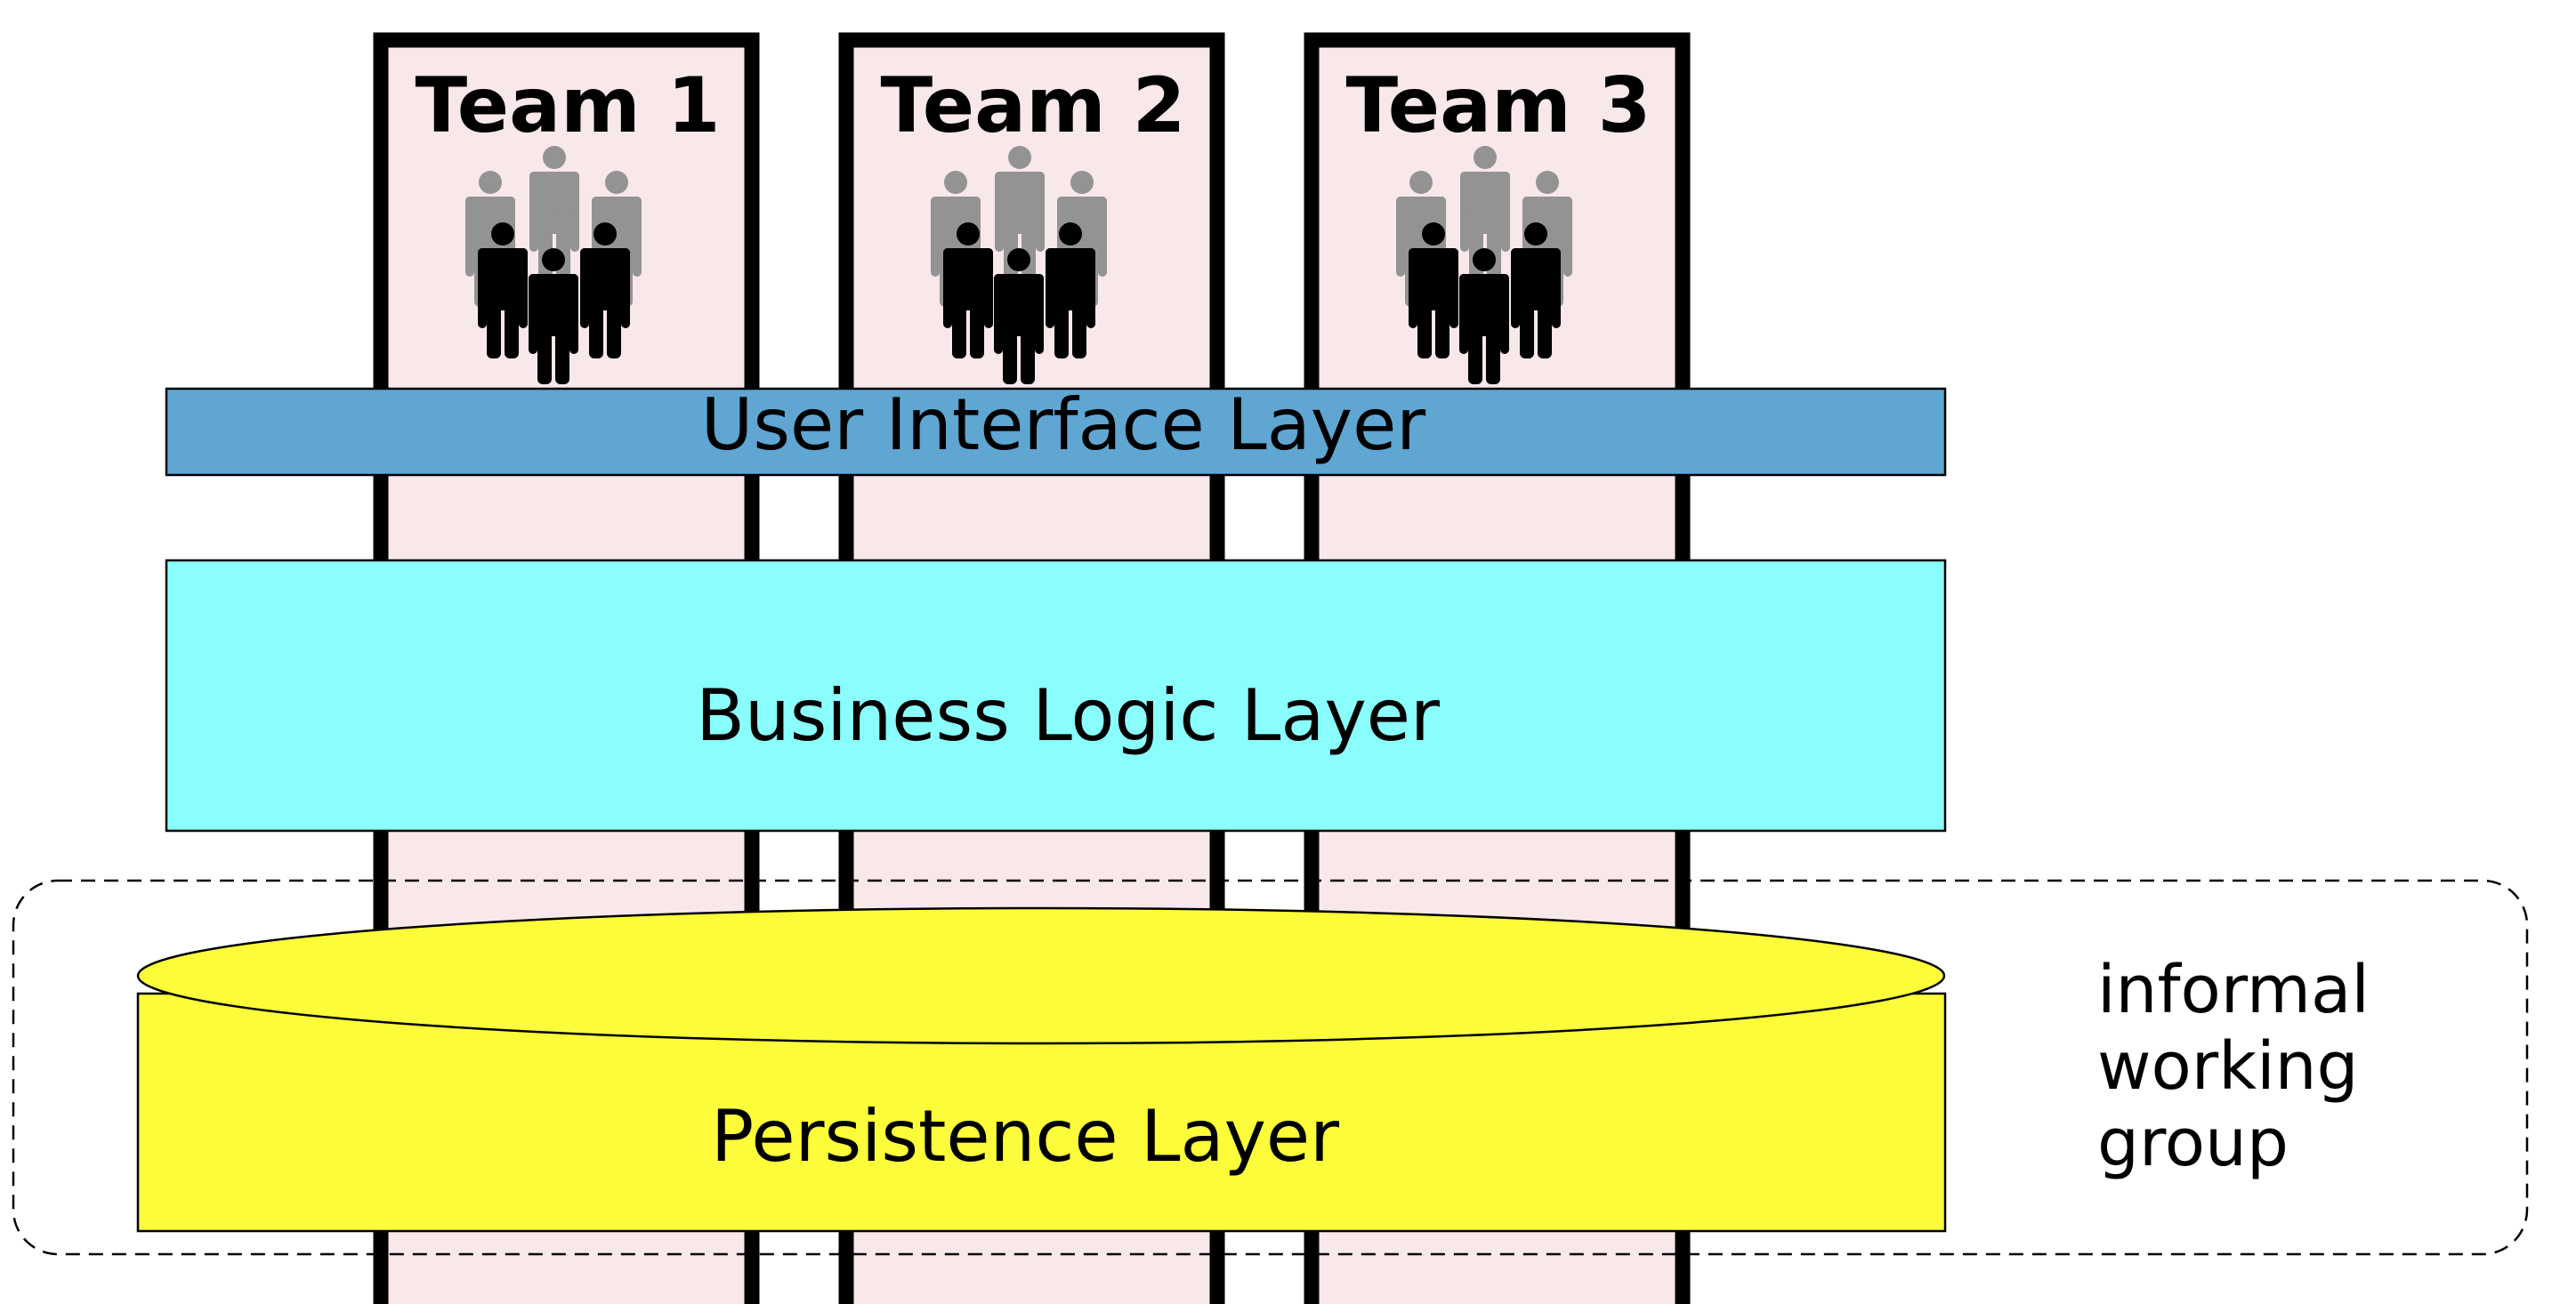 This screenshot has width=2576, height=1304. I want to click on working-group-label-line2: working, so click(2228, 1067).